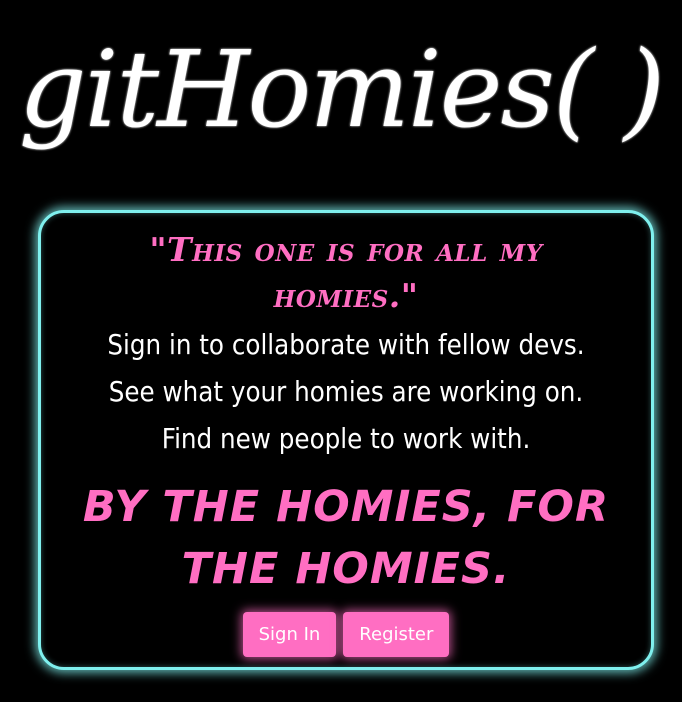 Image resolution: width=682 pixels, height=702 pixels. I want to click on description-line: Sign in to collaborate with fellow devs., so click(346, 344).